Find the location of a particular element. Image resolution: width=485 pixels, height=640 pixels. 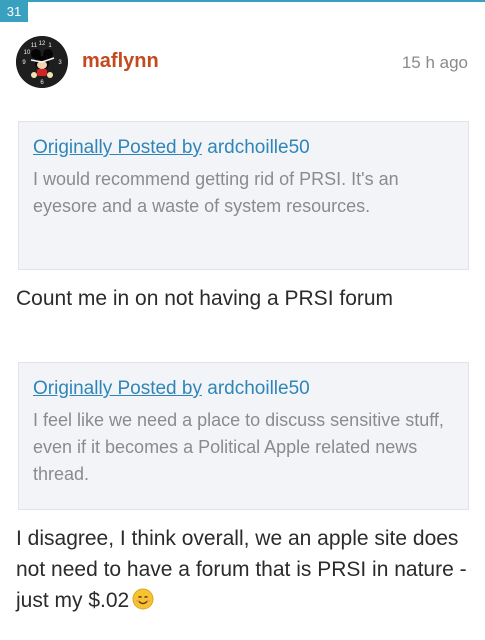

mickey-mouse-clock-icon: 12 1 11 10 9 3 6 is located at coordinates (42, 62).